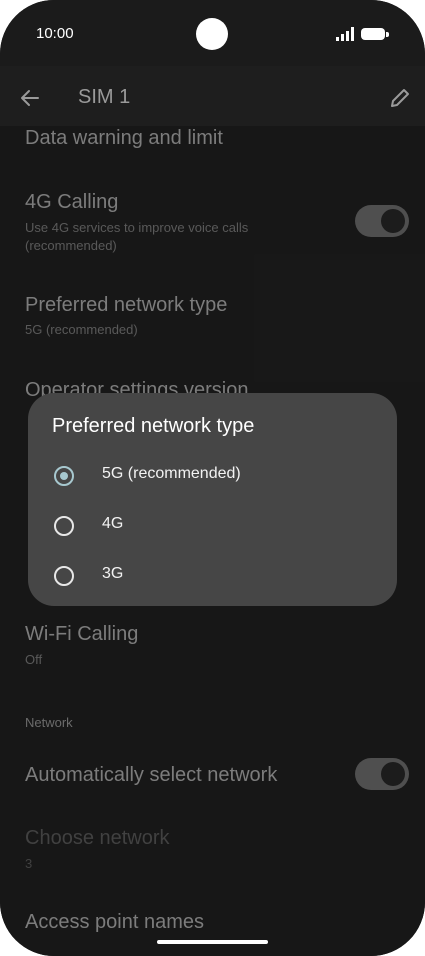 This screenshot has width=425, height=956. I want to click on signal-icon, so click(345, 34).